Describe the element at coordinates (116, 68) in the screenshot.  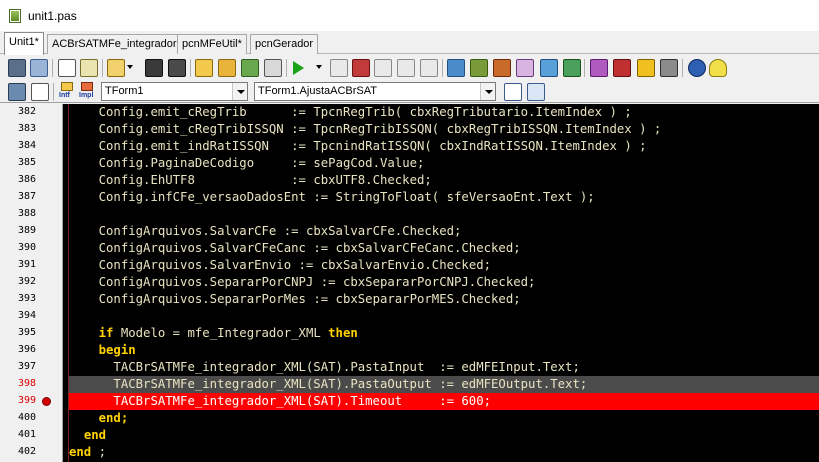
I see `open-icon` at that location.